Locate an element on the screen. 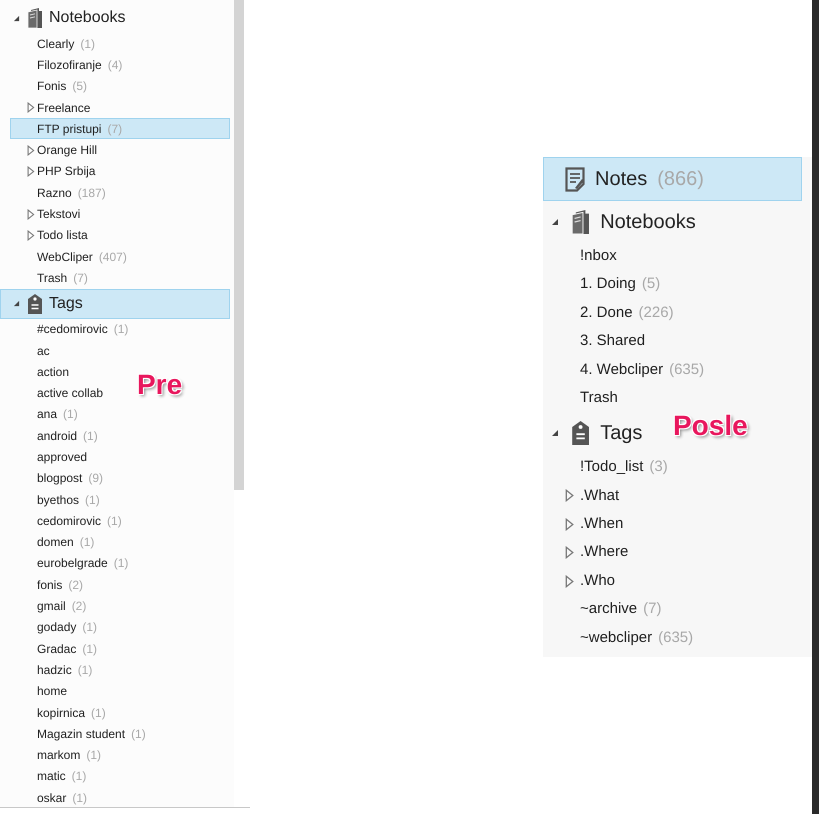 The height and width of the screenshot is (814, 819). tree-item: WebCliper (407) is located at coordinates (69, 257).